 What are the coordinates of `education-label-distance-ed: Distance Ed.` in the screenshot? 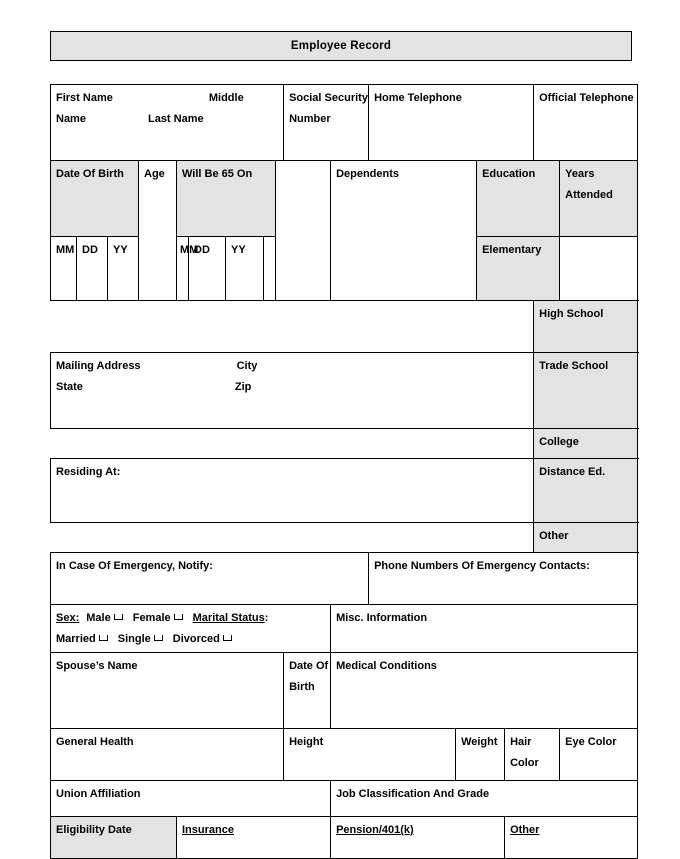 It's located at (572, 472).